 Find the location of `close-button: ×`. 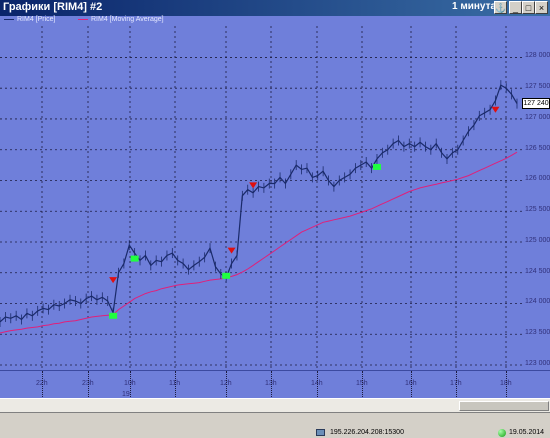

close-button: × is located at coordinates (541, 7).